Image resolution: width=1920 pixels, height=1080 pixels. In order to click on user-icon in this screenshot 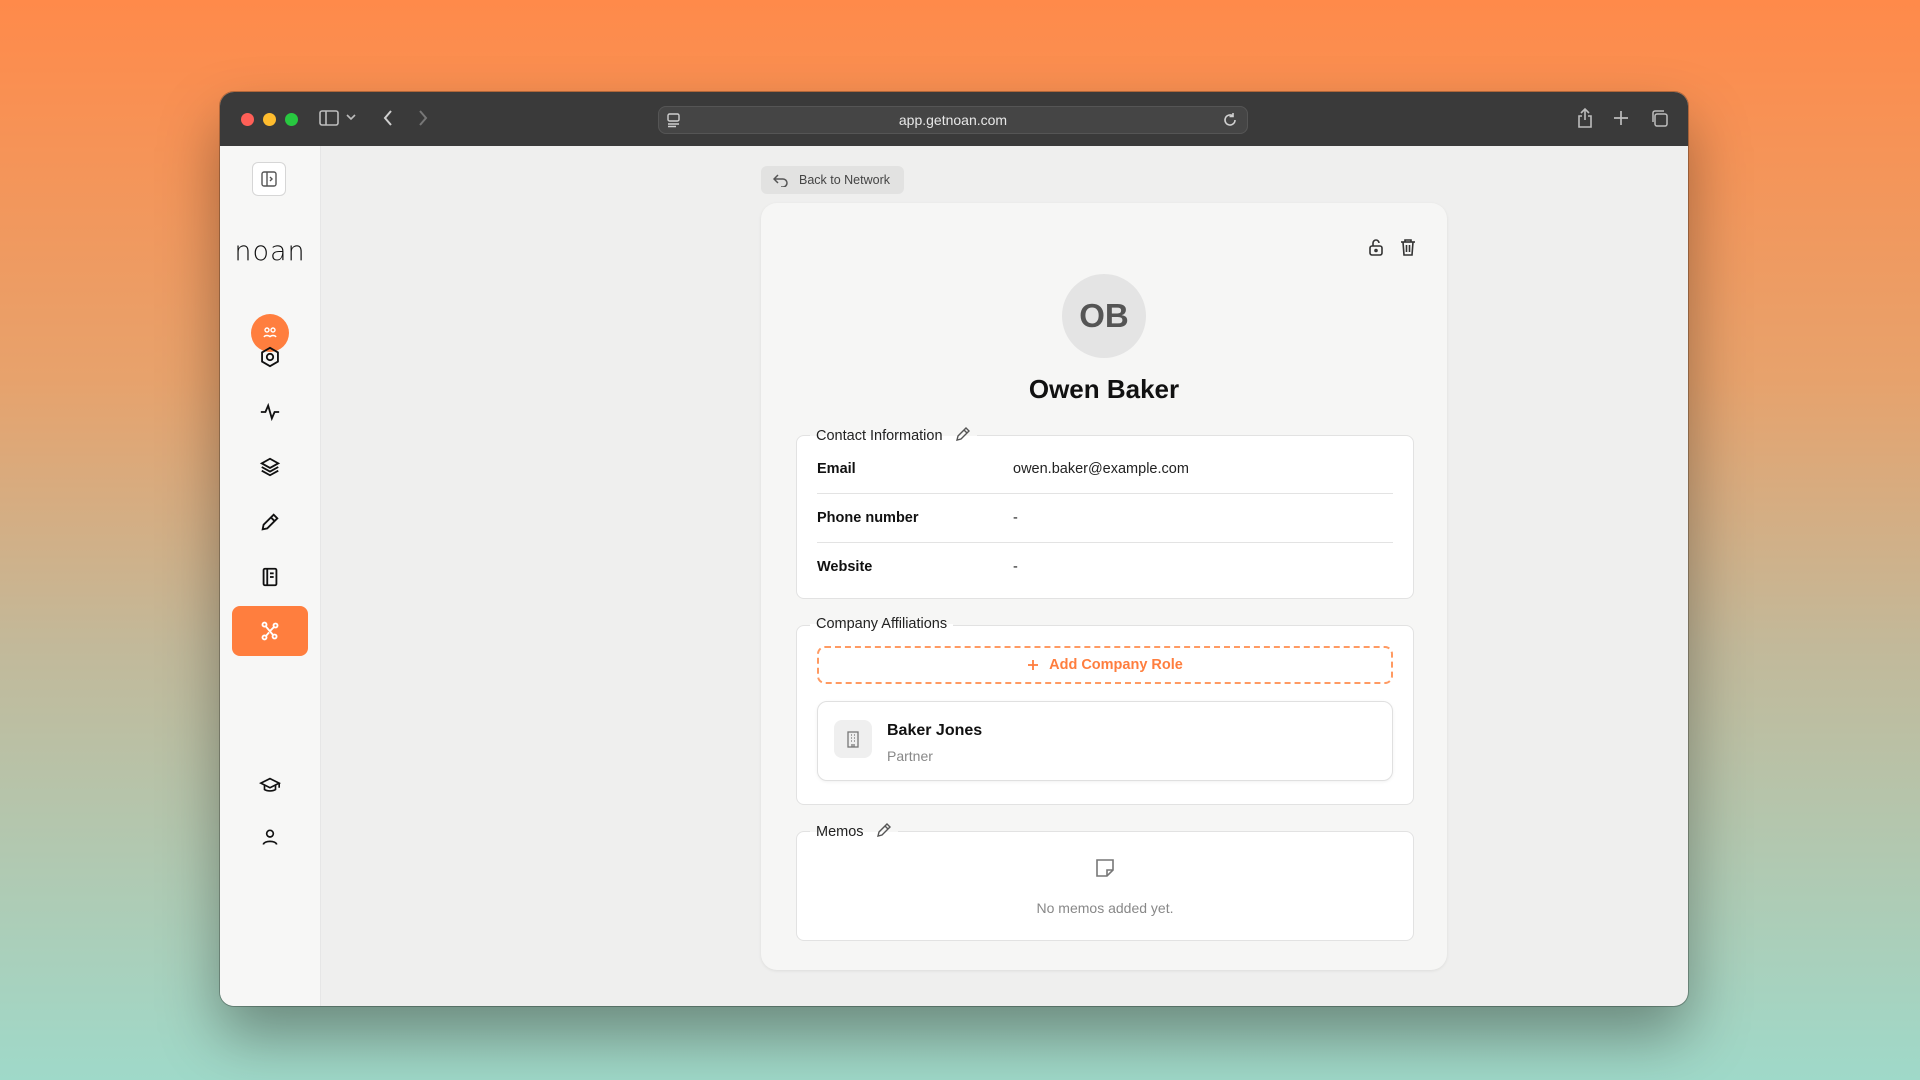, I will do `click(270, 837)`.